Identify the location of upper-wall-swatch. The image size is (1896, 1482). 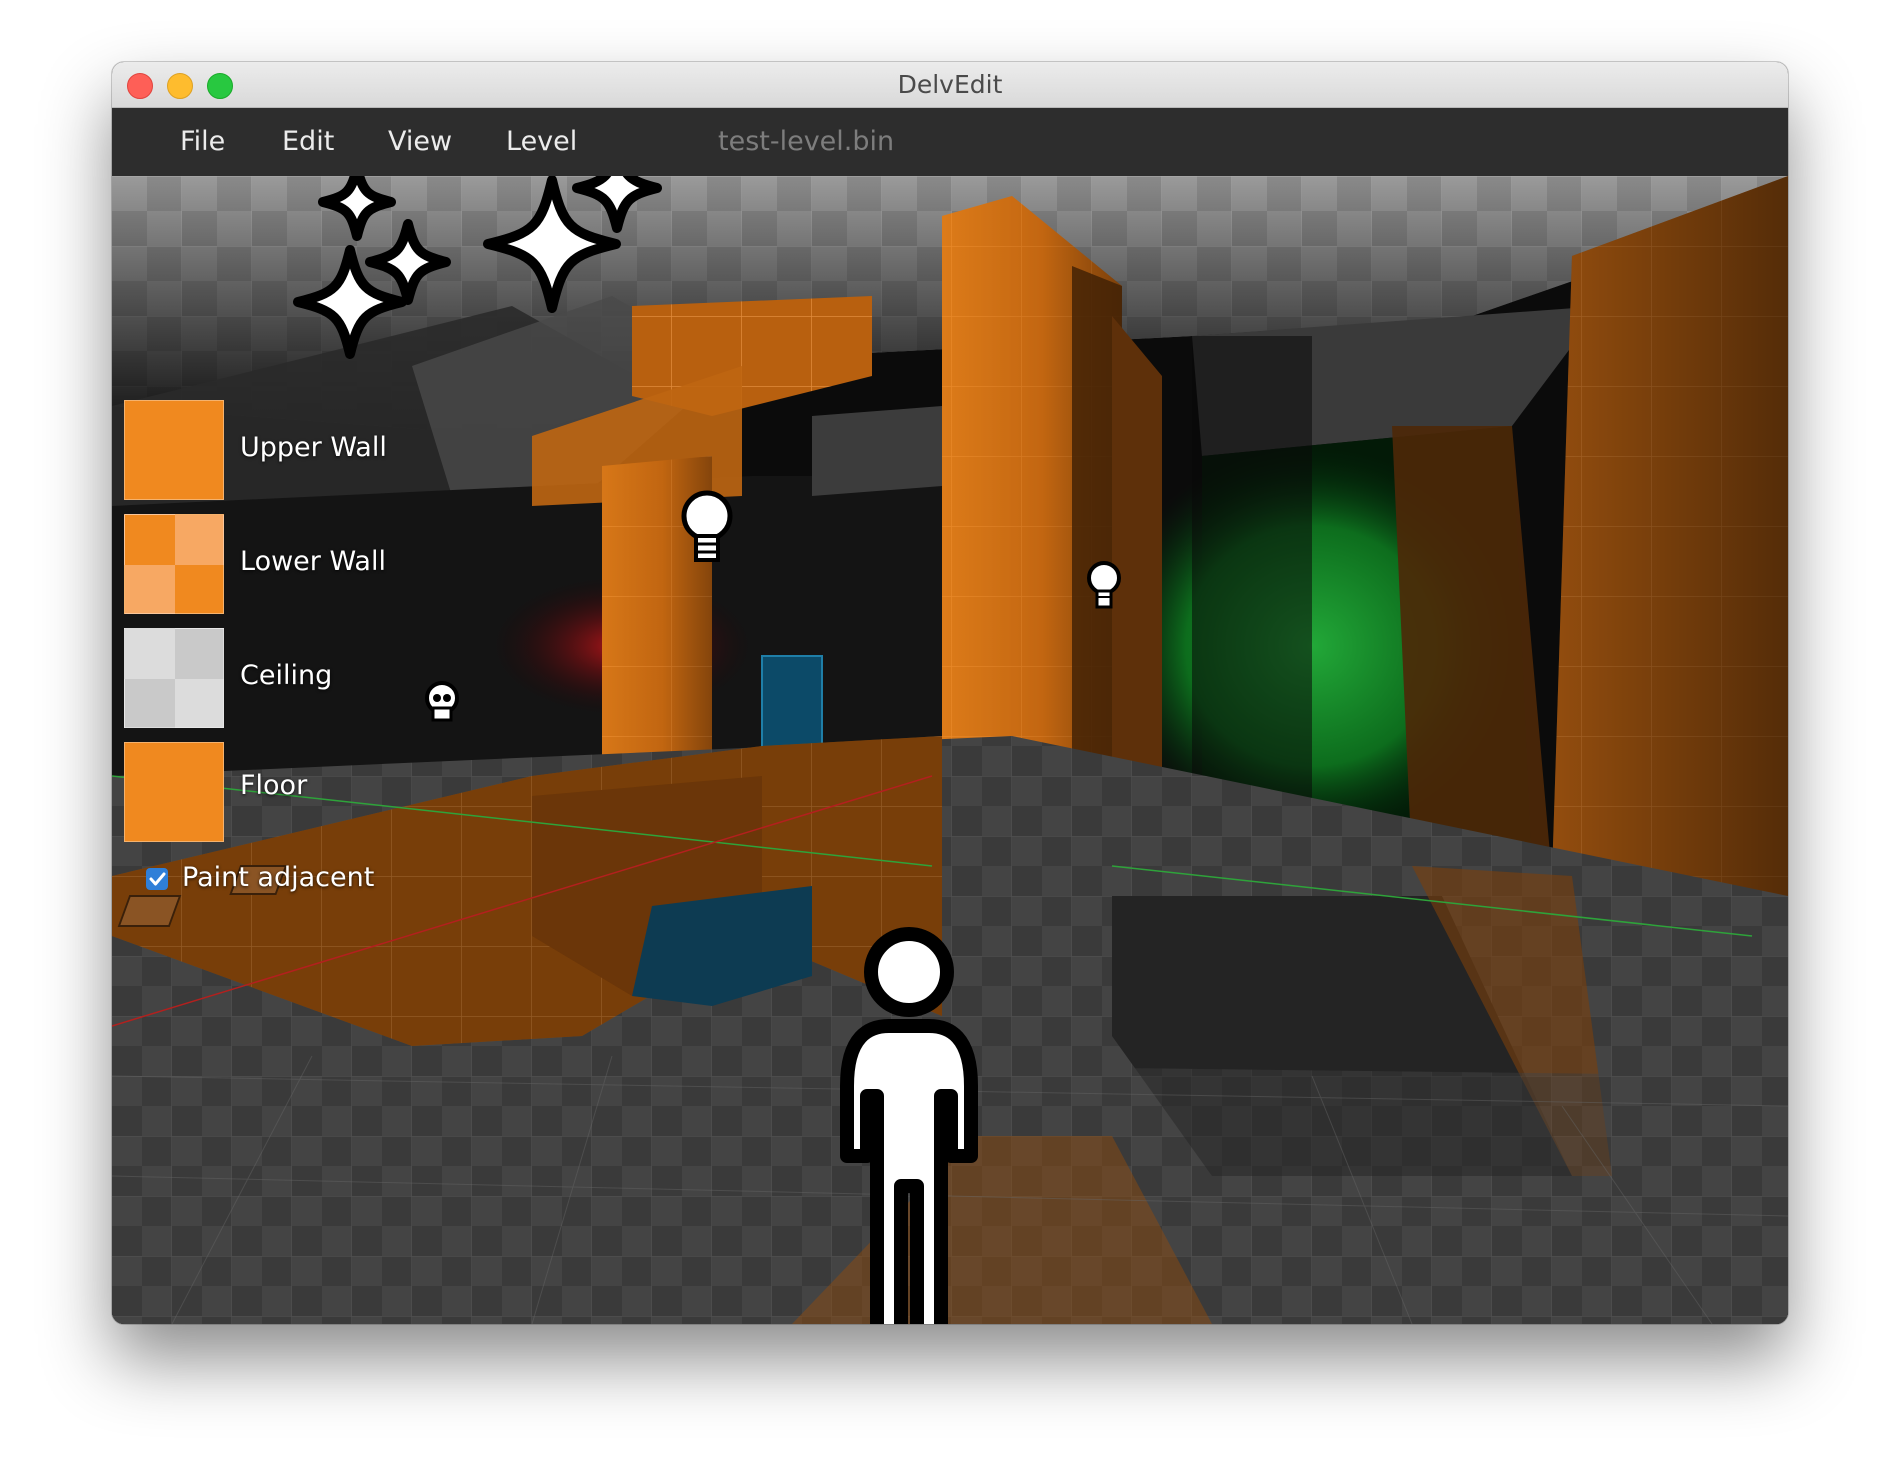
(174, 450).